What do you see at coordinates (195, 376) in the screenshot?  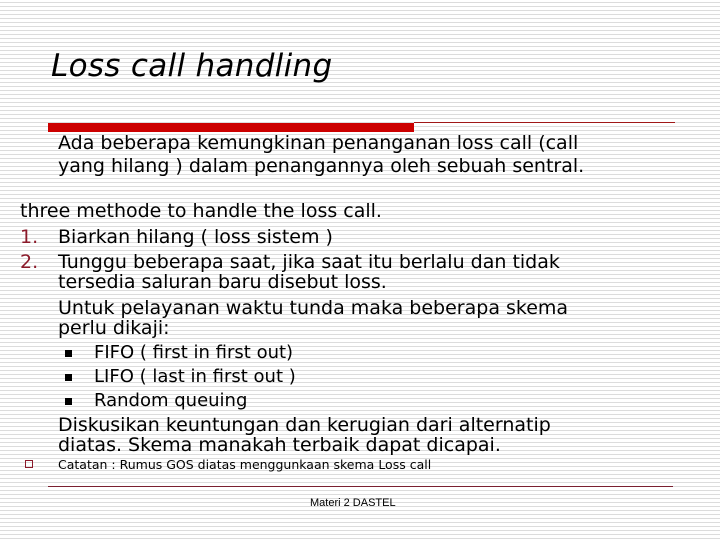 I see `scheme-item: LIFO ( last in first out )` at bounding box center [195, 376].